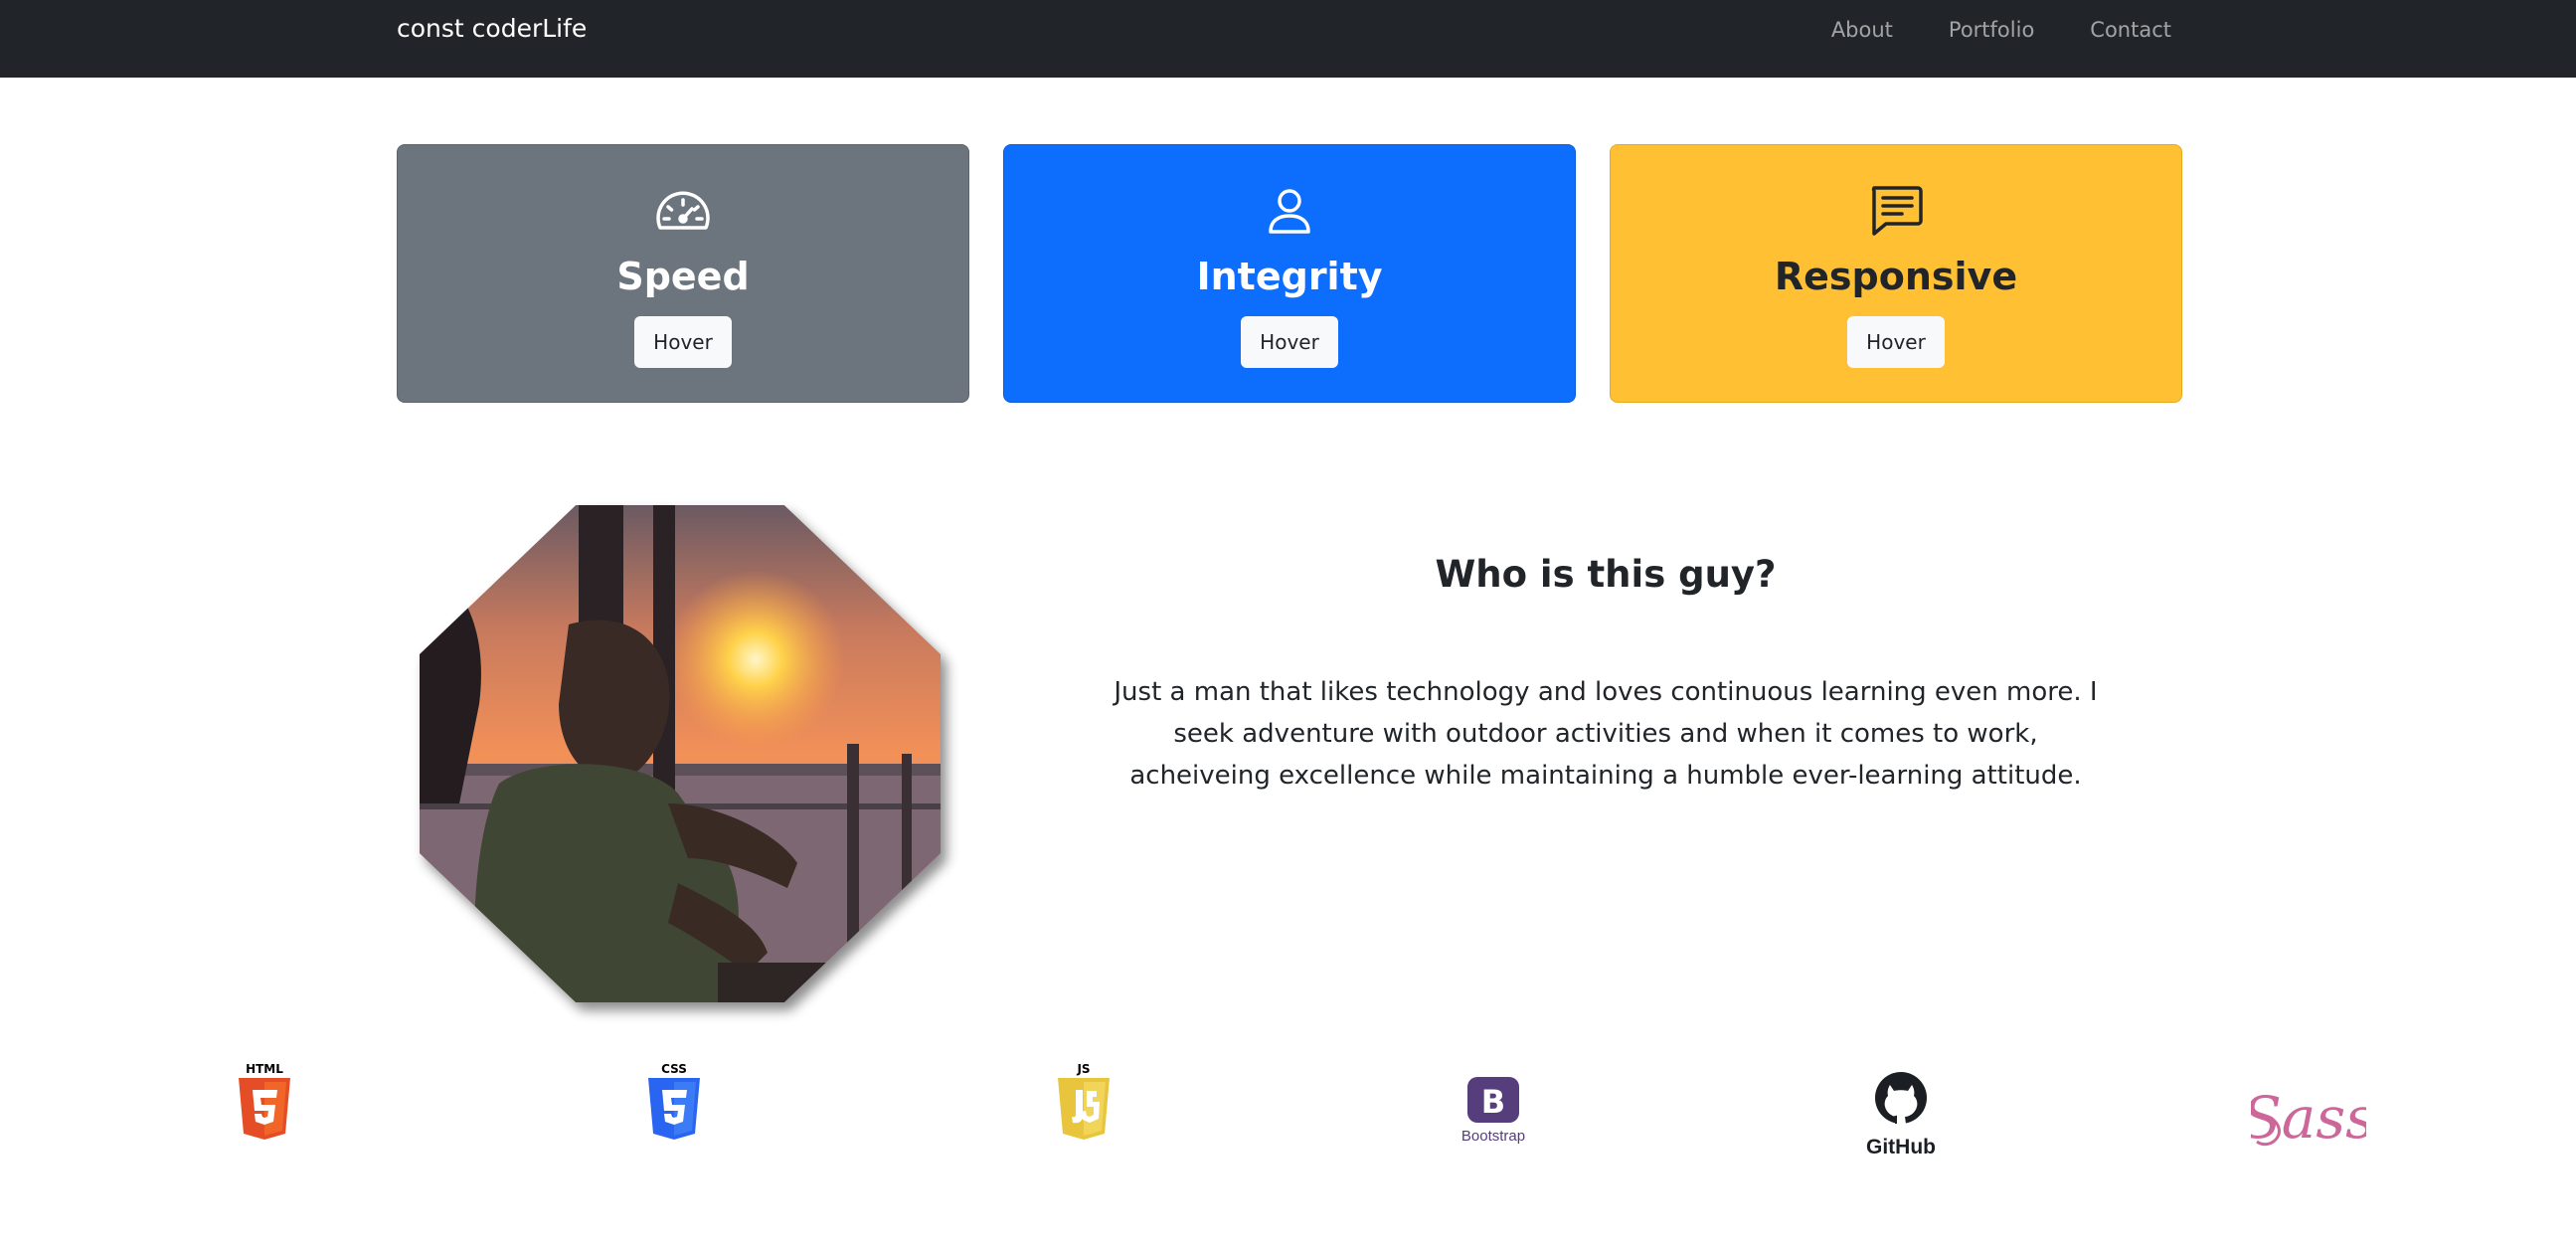 The image size is (2576, 1246). I want to click on card-speed: Speed Hover, so click(683, 273).